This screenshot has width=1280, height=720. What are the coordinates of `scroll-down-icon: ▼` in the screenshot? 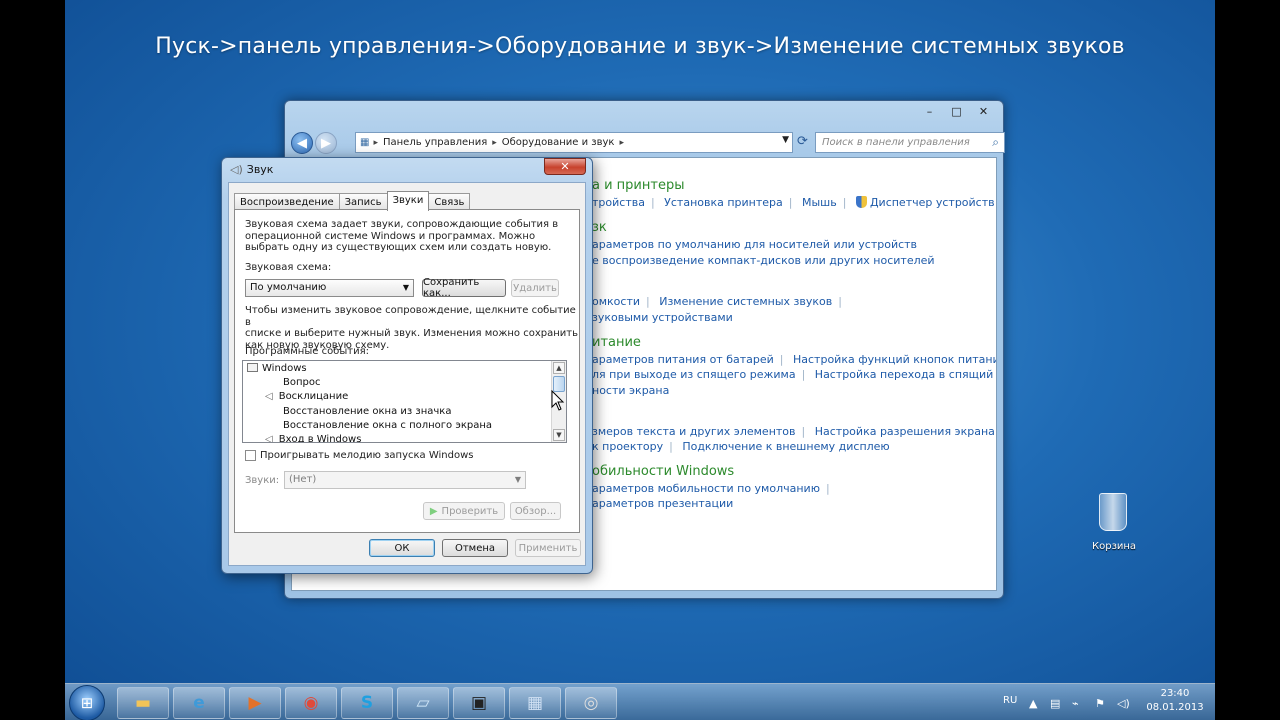 It's located at (559, 435).